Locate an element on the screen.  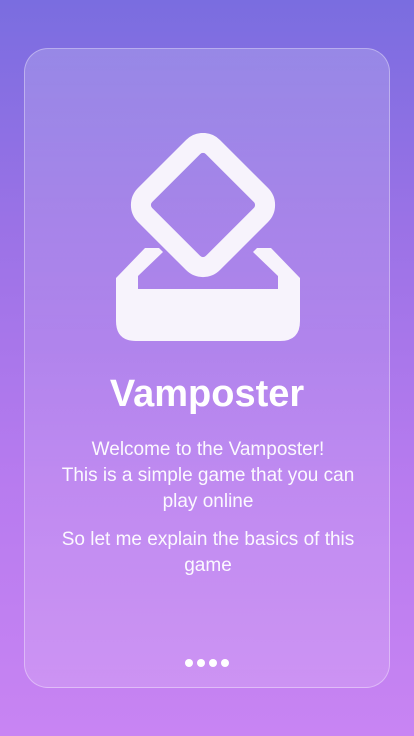
app-title: Vamposter is located at coordinates (207, 394).